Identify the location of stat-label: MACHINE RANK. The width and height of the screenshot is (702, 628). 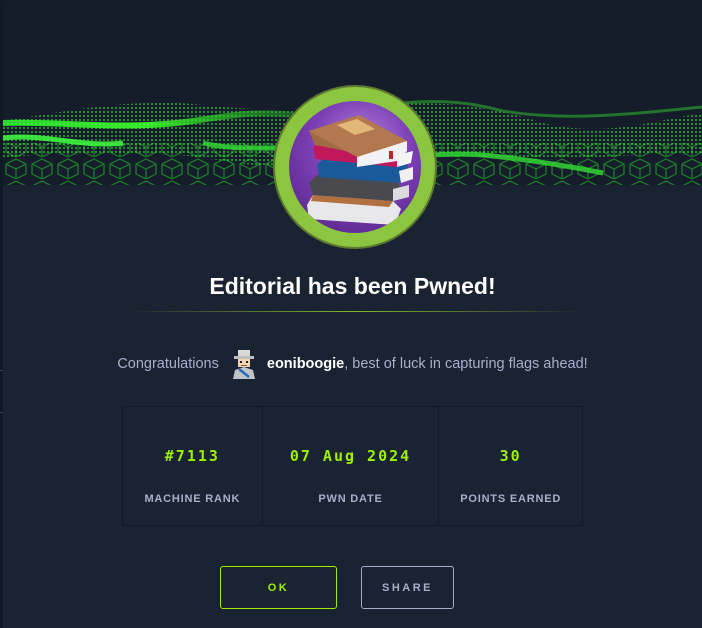
(192, 499).